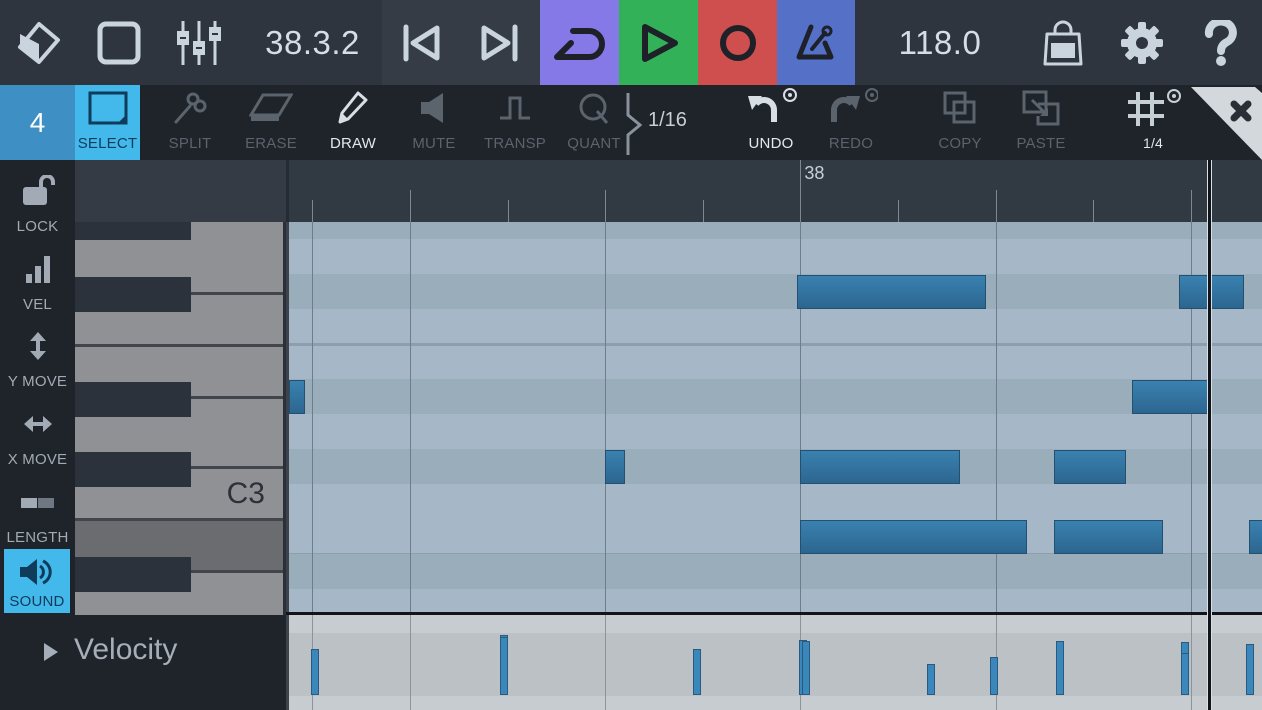  Describe the element at coordinates (771, 122) in the screenshot. I see `undo-button: UNDO` at that location.